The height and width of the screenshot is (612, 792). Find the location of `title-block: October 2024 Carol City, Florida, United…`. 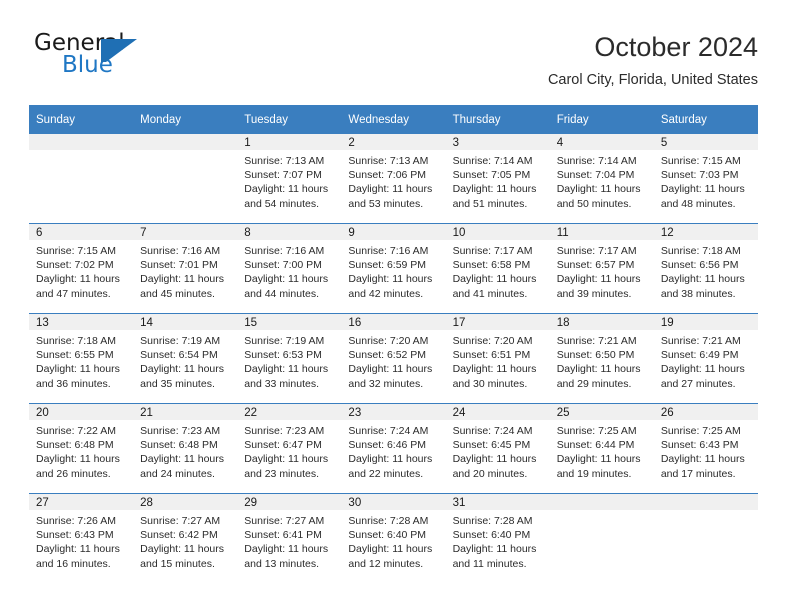

title-block: October 2024 Carol City, Florida, United… is located at coordinates (653, 59).